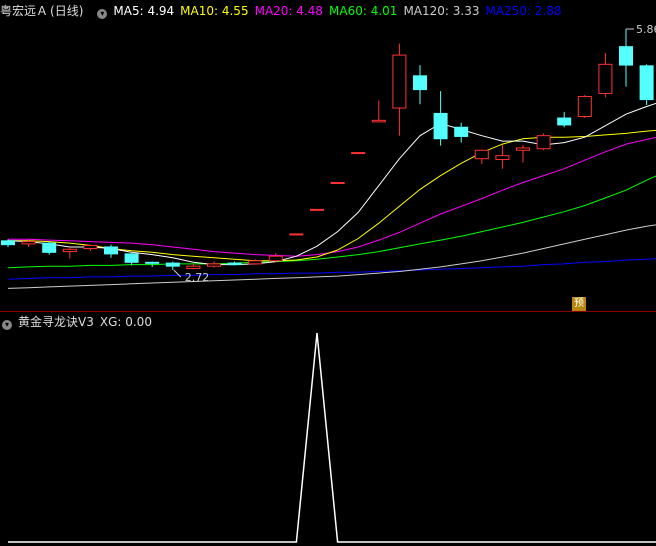  What do you see at coordinates (646, 29) in the screenshot?
I see `high-price-label: 5.86` at bounding box center [646, 29].